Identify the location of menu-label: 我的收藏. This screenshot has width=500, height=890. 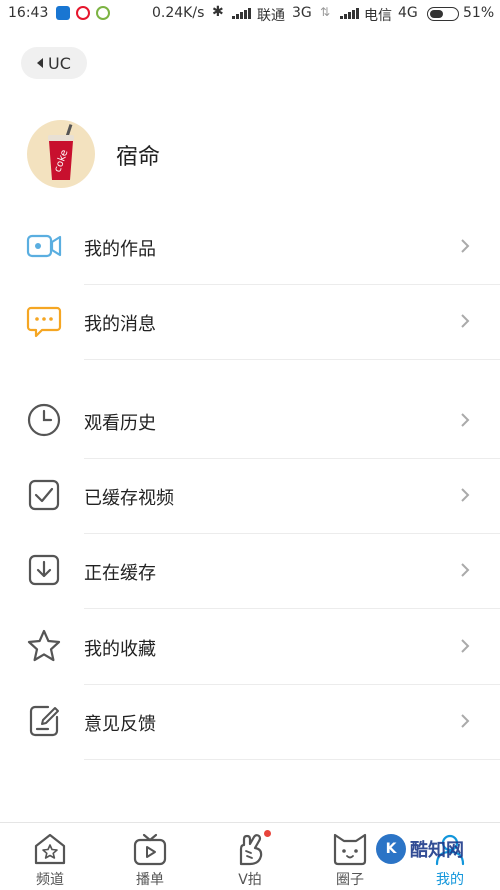
(120, 649).